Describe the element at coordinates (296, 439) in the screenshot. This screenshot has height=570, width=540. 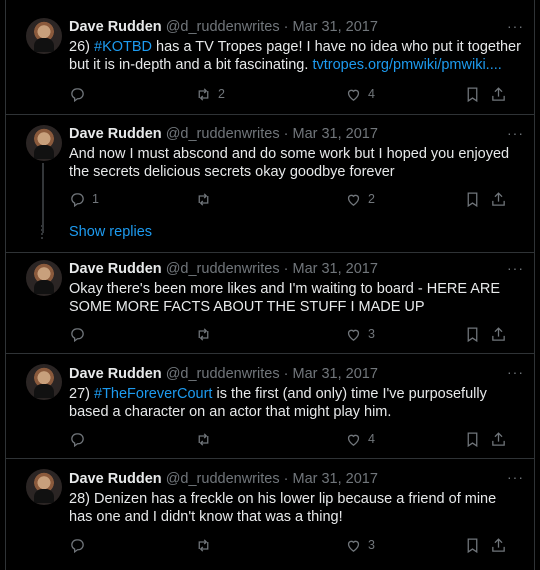
I see `tweet-actions: 4` at that location.